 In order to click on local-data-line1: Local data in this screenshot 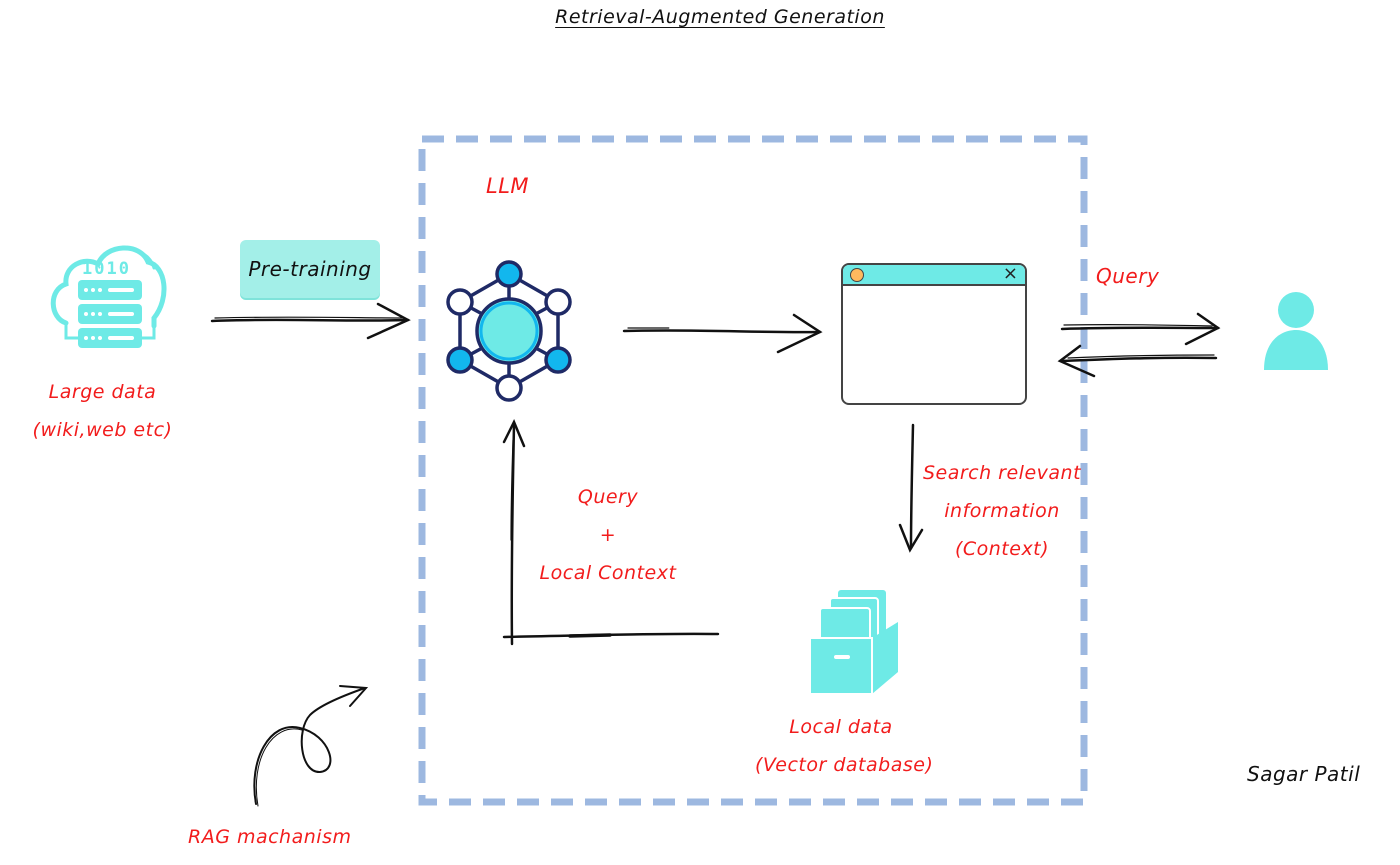, I will do `click(841, 727)`.